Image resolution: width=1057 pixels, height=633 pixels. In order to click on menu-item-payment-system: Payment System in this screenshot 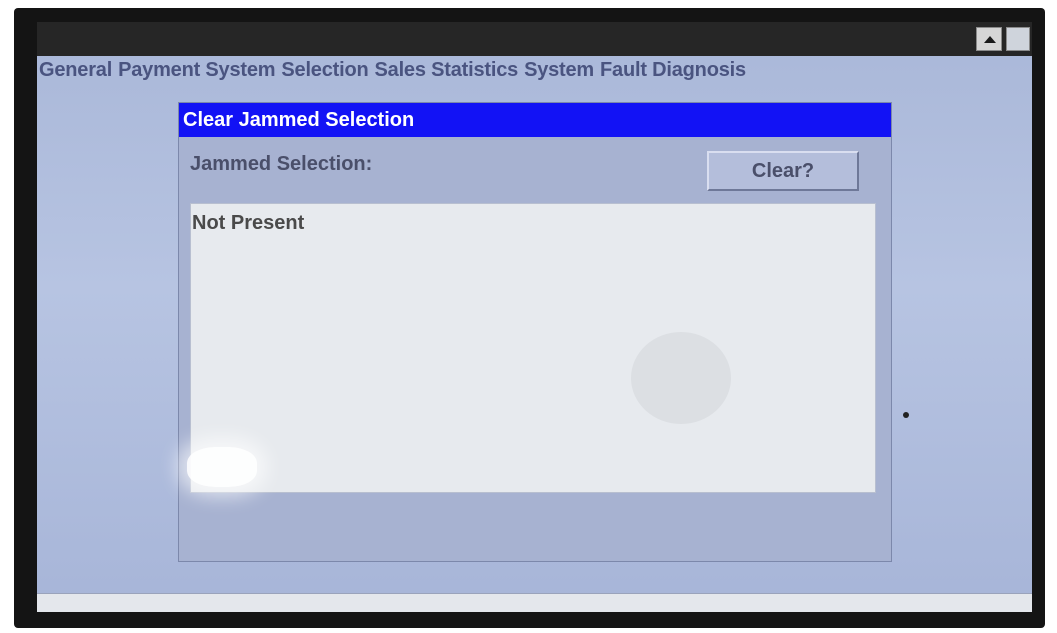, I will do `click(196, 70)`.